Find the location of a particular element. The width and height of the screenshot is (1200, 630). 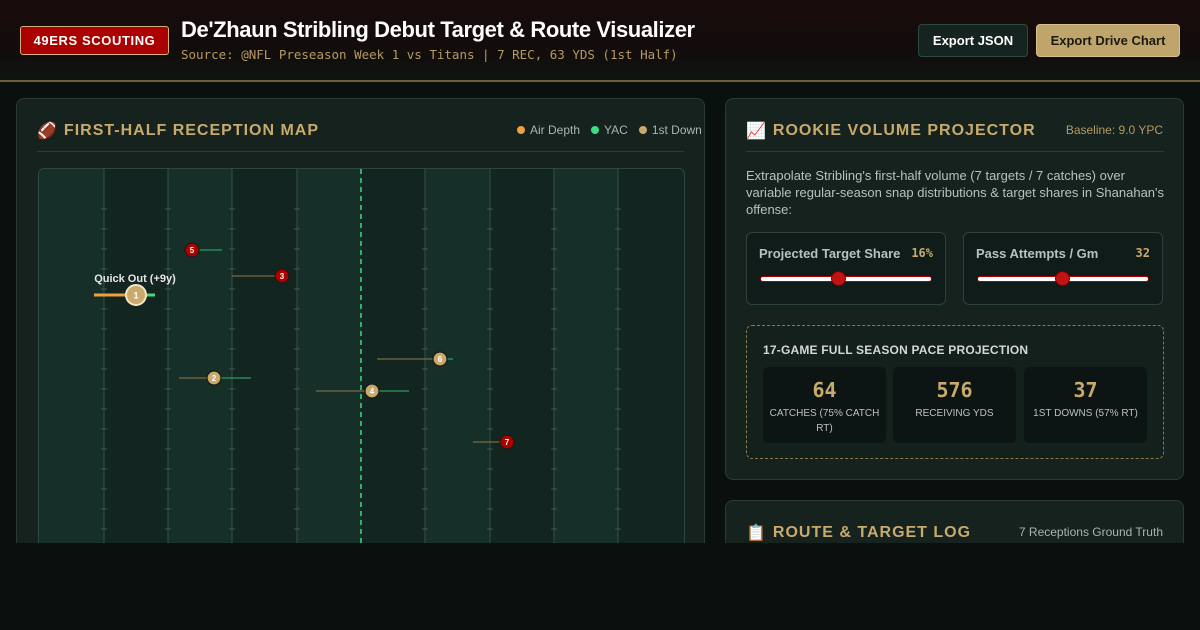

export-drive-chart-button: Export Drive Chart is located at coordinates (1108, 40).